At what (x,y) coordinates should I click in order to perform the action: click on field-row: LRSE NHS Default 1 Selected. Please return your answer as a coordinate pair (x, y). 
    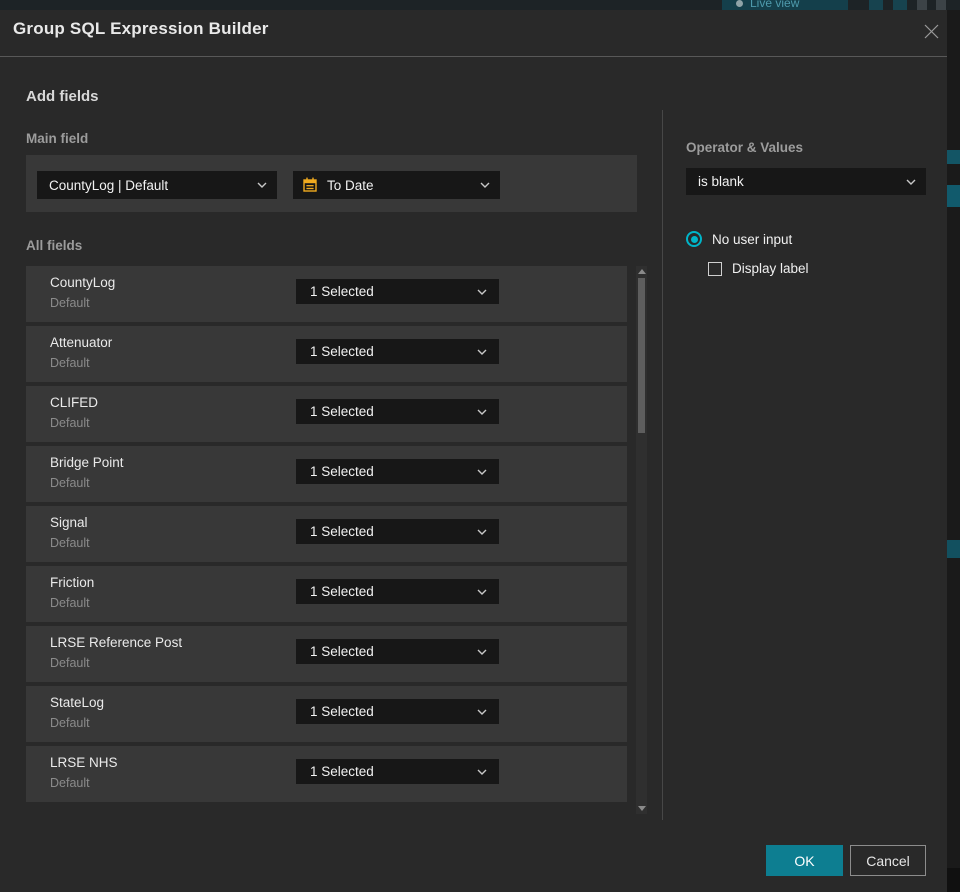
    Looking at the image, I should click on (326, 774).